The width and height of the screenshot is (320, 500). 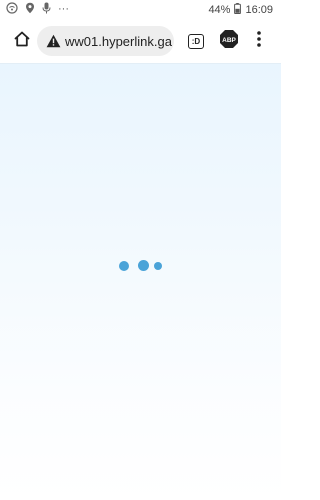 I want to click on overflow-menu-button, so click(x=259, y=41).